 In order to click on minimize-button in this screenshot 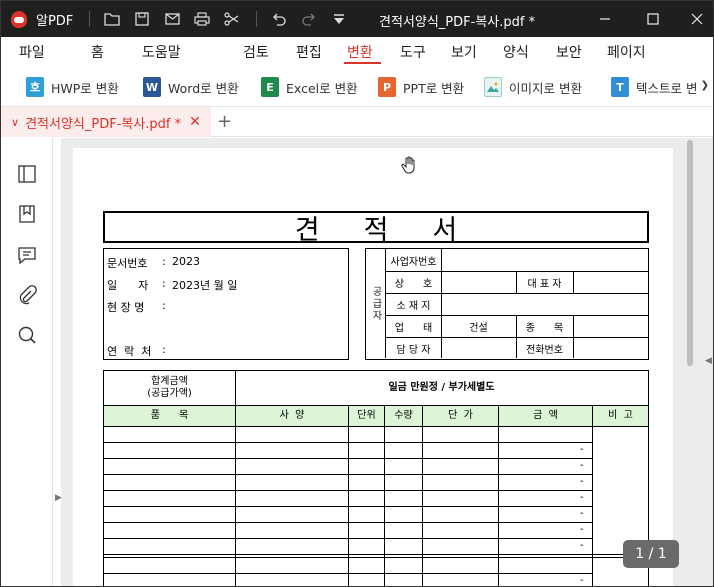, I will do `click(605, 19)`.